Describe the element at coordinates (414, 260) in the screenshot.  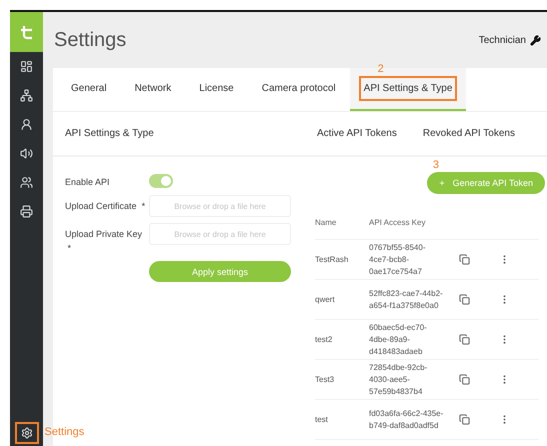
I see `table-cell: 0767bf55-8540-4ce7-bcb8-0ae17ce754a7` at that location.